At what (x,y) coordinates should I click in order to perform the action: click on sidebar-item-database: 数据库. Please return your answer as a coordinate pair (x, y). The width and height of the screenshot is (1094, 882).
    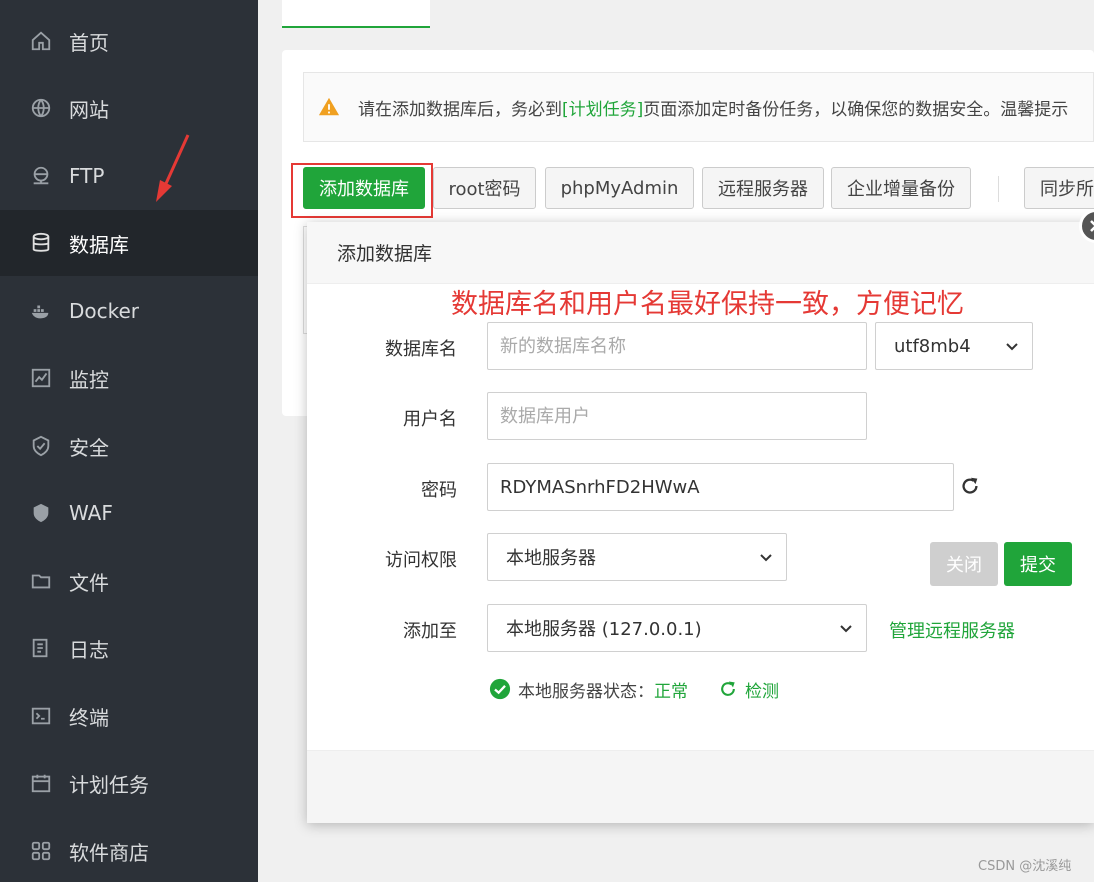
    Looking at the image, I should click on (129, 243).